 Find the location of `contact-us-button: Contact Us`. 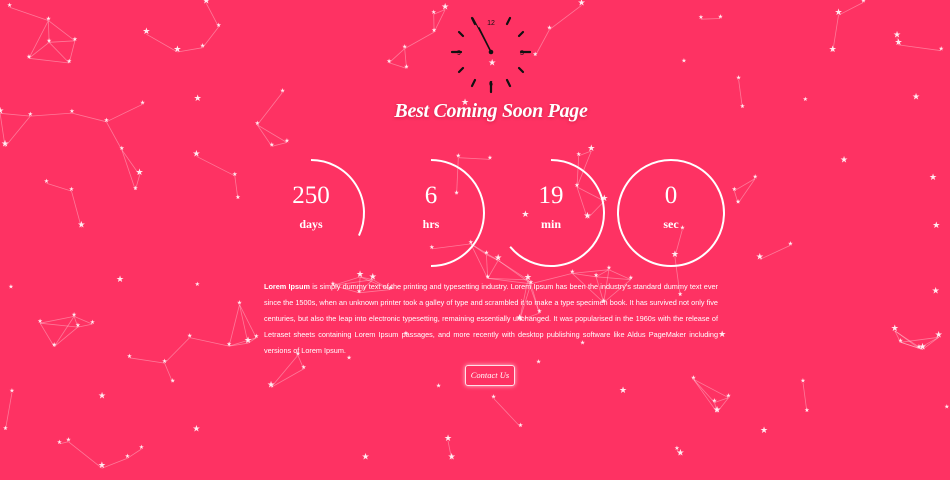

contact-us-button: Contact Us is located at coordinates (490, 375).